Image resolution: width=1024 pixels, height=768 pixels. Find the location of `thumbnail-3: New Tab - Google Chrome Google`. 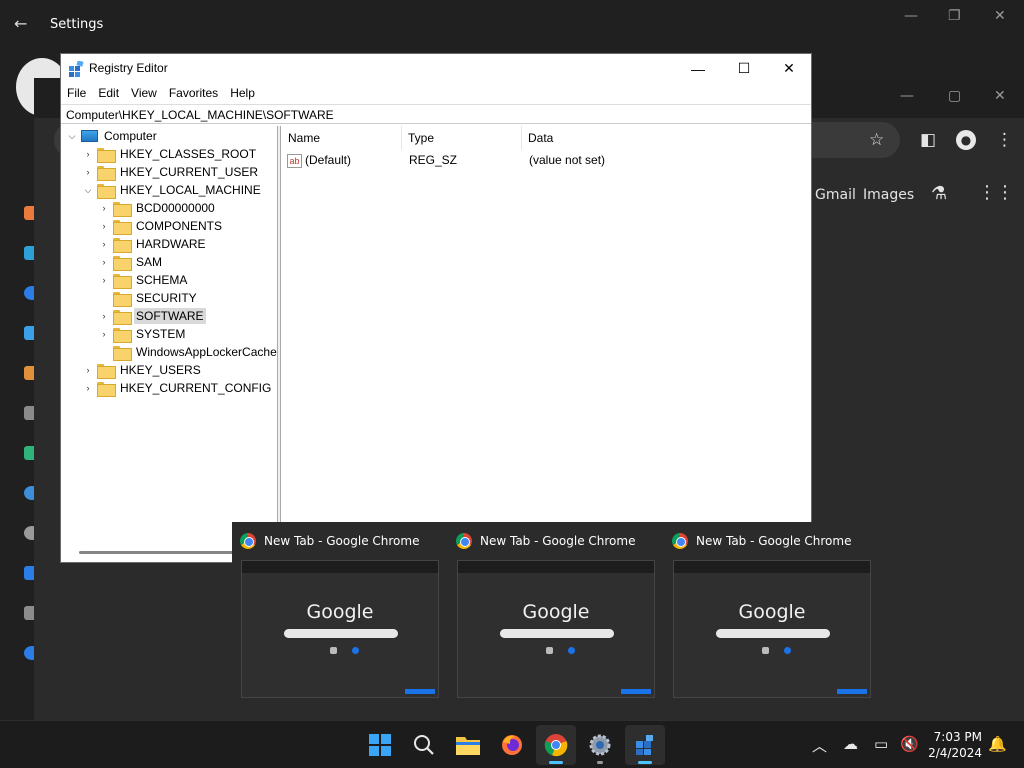

thumbnail-3: New Tab - Google Chrome Google is located at coordinates (772, 614).